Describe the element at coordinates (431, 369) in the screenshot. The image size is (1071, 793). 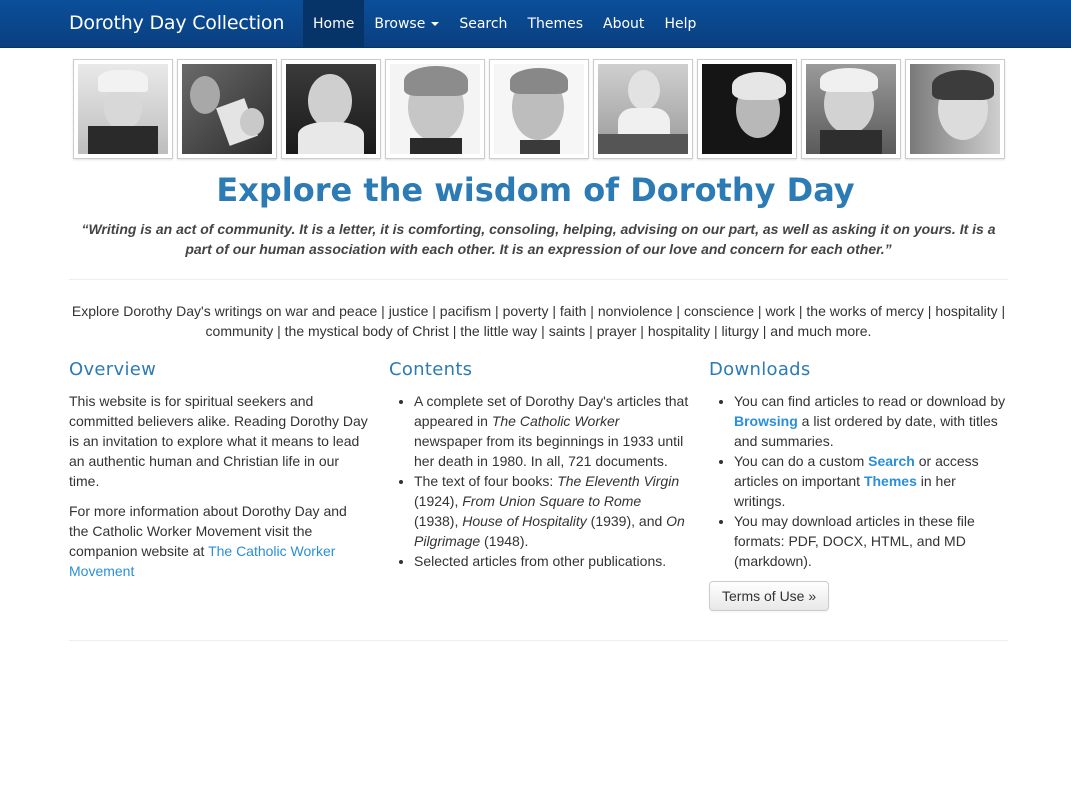
I see `contents-heading: Contents` at that location.